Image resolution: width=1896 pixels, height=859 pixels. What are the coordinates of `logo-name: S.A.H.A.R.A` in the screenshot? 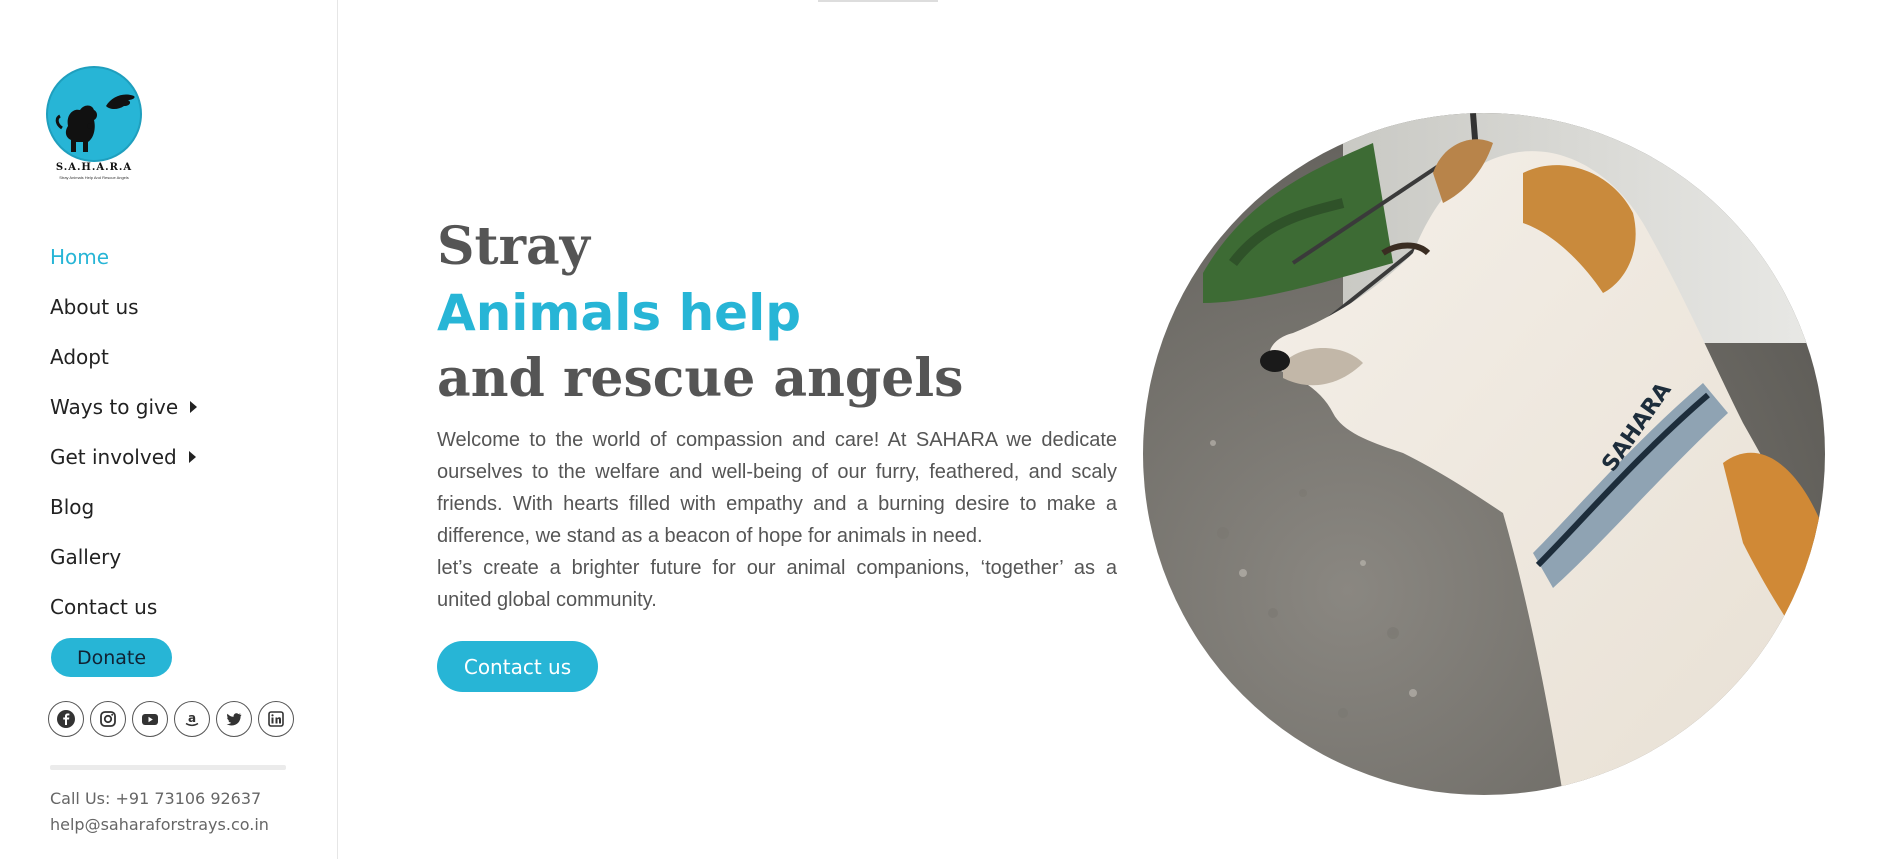 It's located at (94, 167).